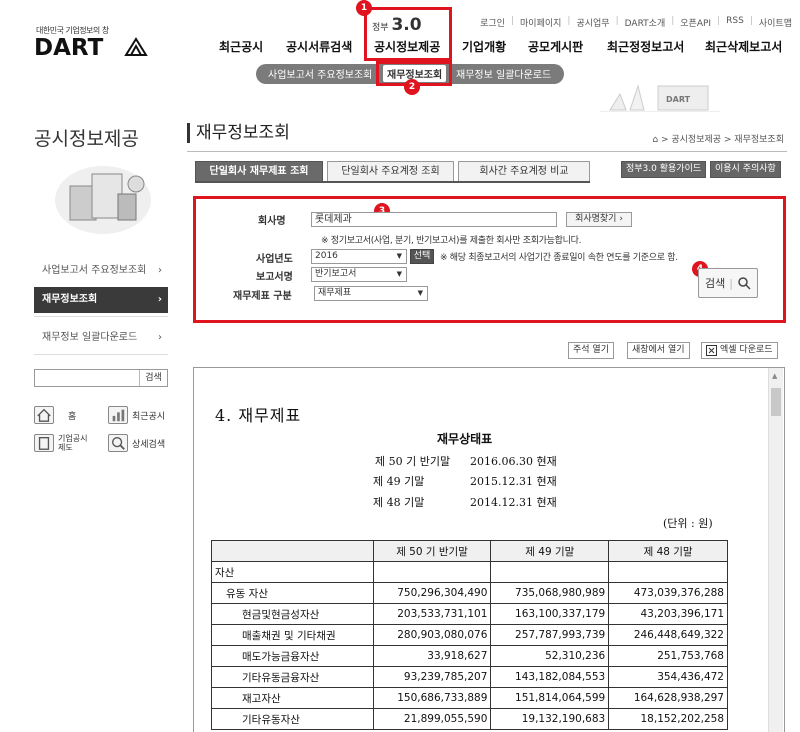 This screenshot has height=732, width=800. I want to click on dart-logo: DART, so click(68, 48).